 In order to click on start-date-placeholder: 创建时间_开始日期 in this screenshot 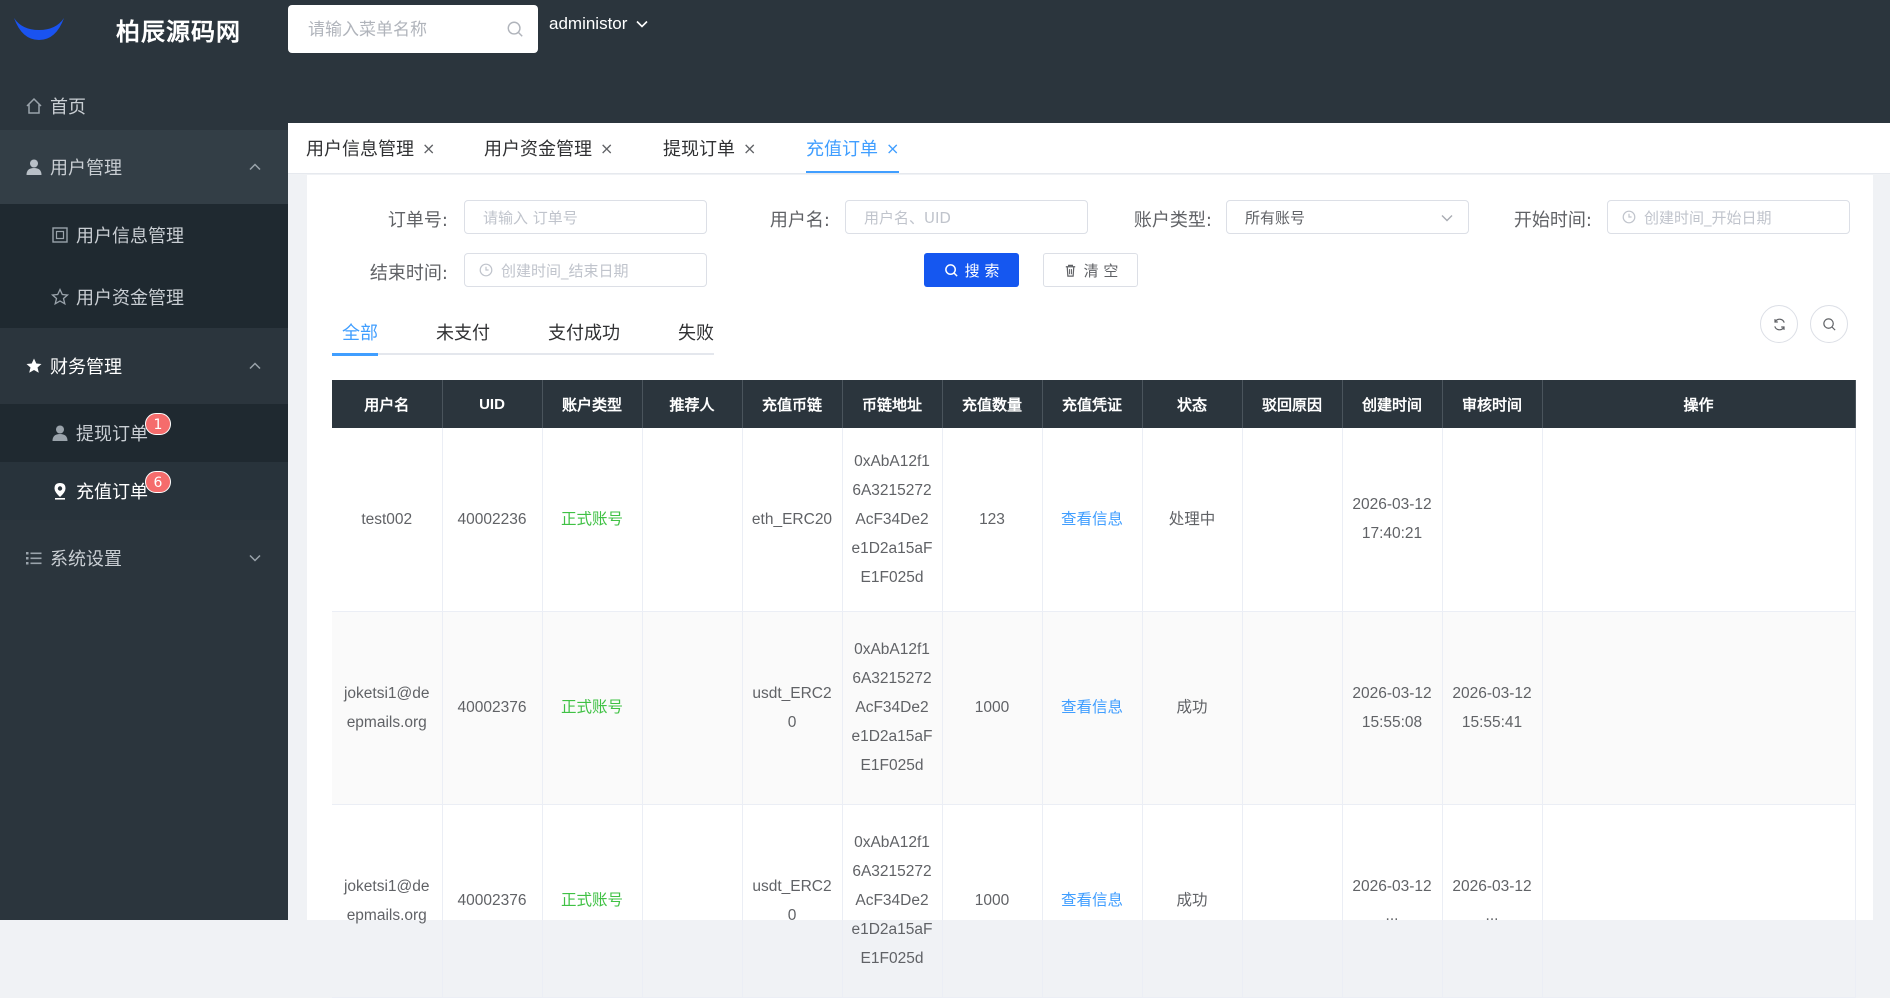, I will do `click(1708, 217)`.